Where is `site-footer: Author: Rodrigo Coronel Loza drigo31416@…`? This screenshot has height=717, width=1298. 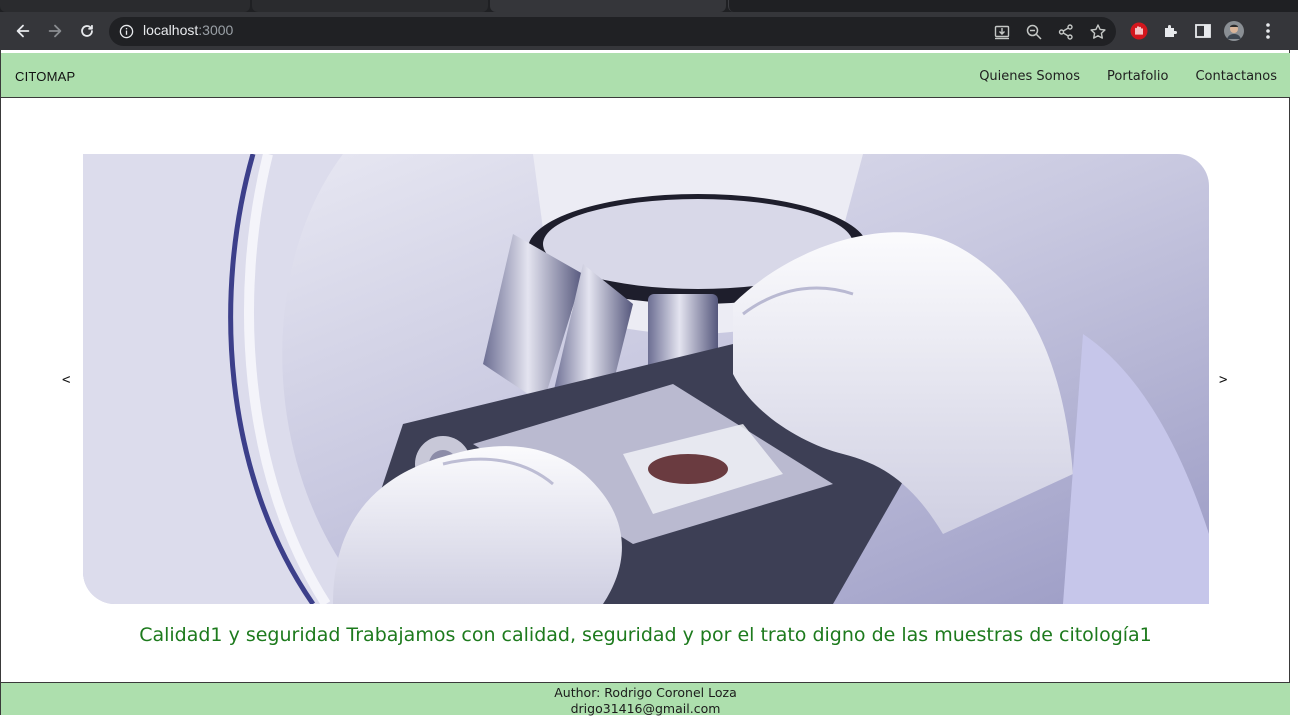
site-footer: Author: Rodrigo Coronel Loza drigo31416@… is located at coordinates (645, 699).